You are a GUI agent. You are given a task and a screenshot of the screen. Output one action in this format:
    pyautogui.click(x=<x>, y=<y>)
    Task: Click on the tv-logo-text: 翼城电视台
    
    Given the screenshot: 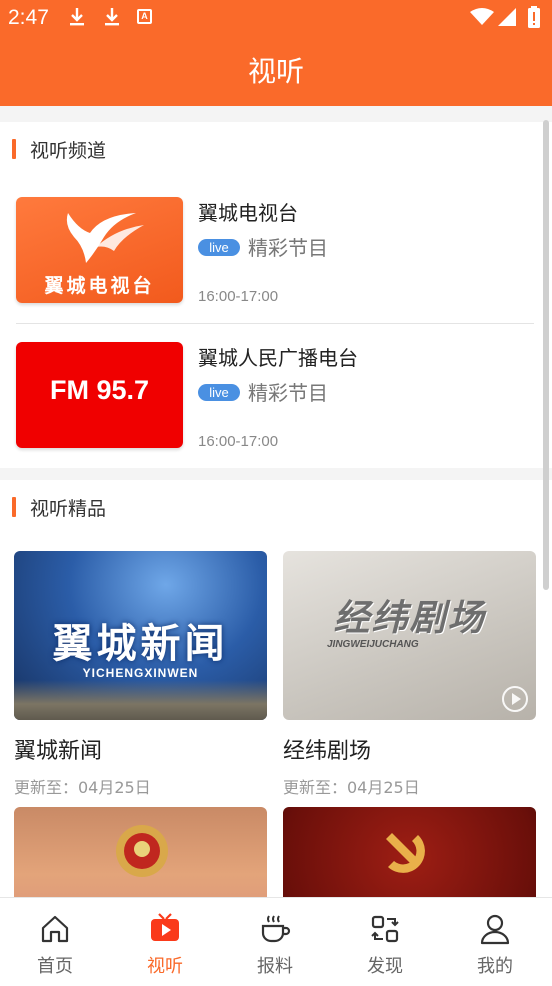 What is the action you would take?
    pyautogui.click(x=99, y=286)
    